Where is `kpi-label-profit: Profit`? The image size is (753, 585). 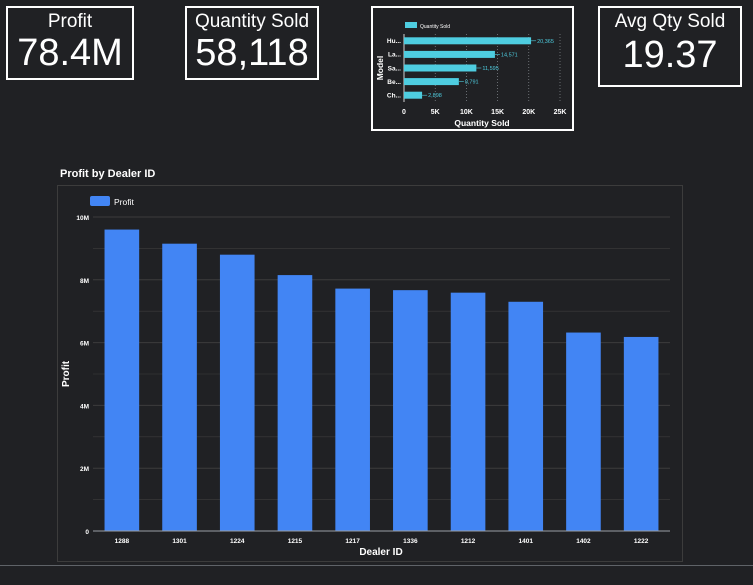 kpi-label-profit: Profit is located at coordinates (70, 21).